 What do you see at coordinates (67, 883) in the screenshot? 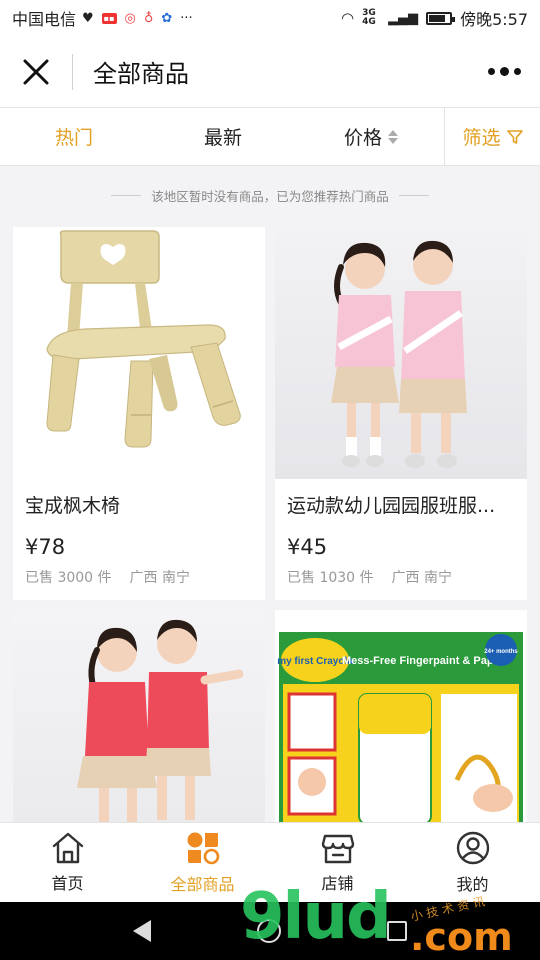
I see `nav-home-label: 首页` at bounding box center [67, 883].